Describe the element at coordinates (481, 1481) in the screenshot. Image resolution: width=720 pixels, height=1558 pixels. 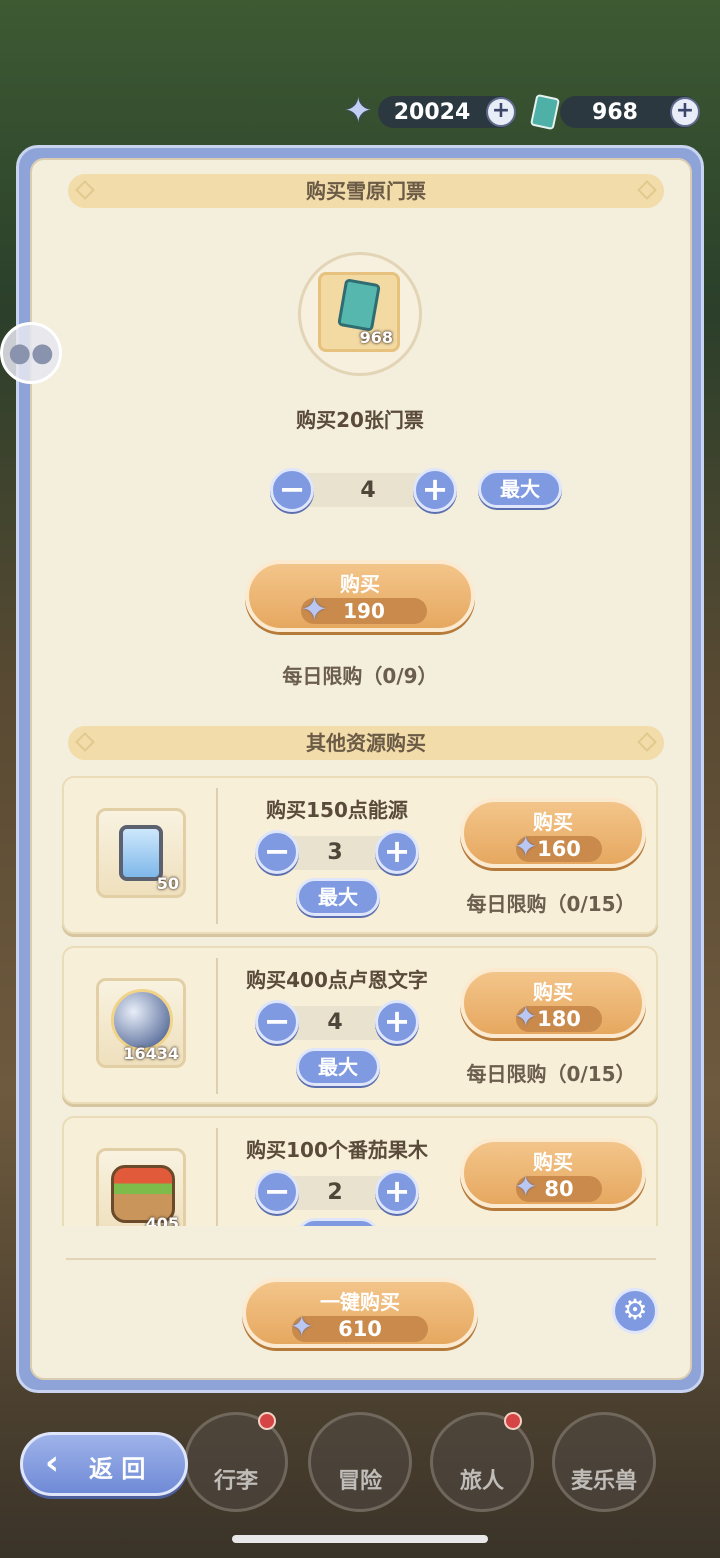
I see `nav-label-traveler: 旅人` at that location.